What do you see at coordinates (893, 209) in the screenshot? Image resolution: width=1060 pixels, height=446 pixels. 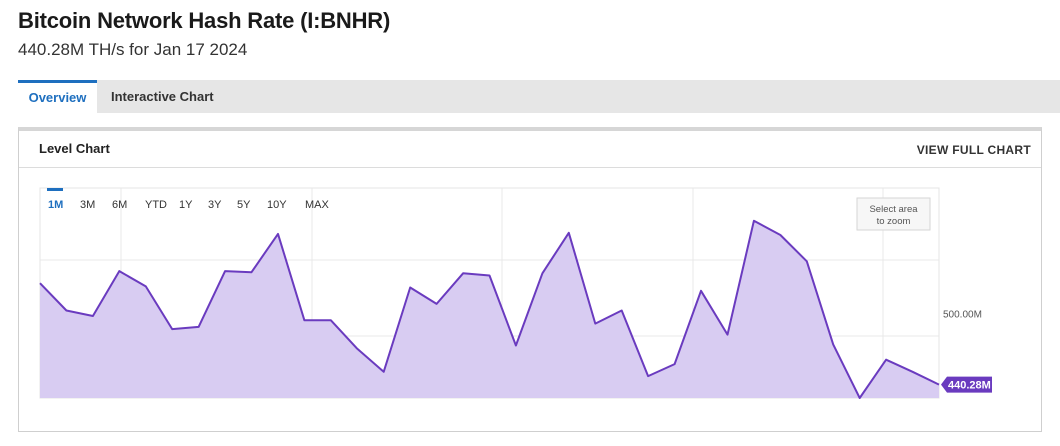 I see `zoom-hint-text: Select area` at bounding box center [893, 209].